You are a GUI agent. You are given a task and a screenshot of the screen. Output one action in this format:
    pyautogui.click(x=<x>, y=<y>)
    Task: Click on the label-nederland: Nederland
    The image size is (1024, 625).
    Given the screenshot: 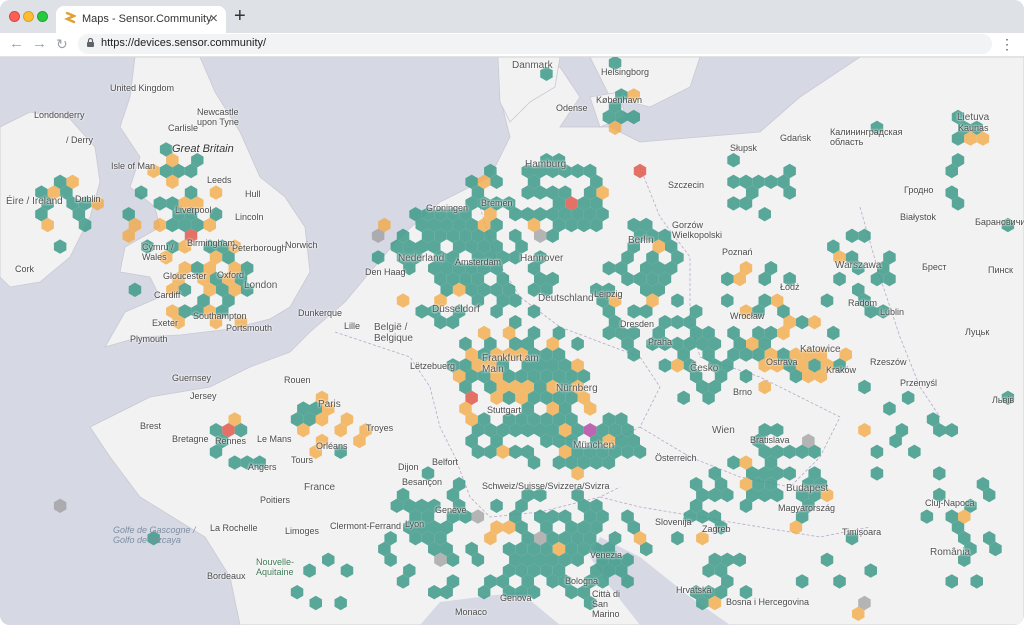 What is the action you would take?
    pyautogui.click(x=421, y=258)
    